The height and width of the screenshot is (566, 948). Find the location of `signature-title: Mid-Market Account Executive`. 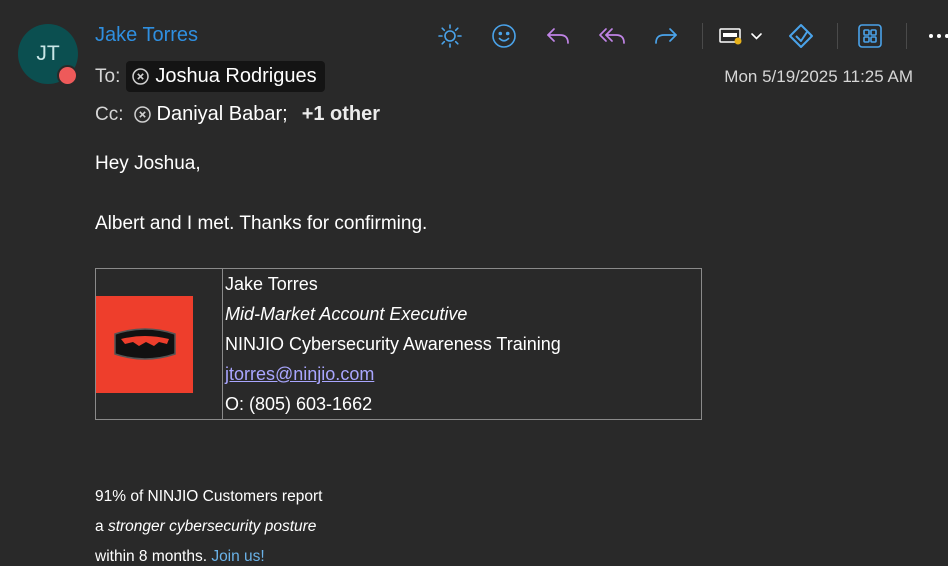

signature-title: Mid-Market Account Executive is located at coordinates (346, 314).